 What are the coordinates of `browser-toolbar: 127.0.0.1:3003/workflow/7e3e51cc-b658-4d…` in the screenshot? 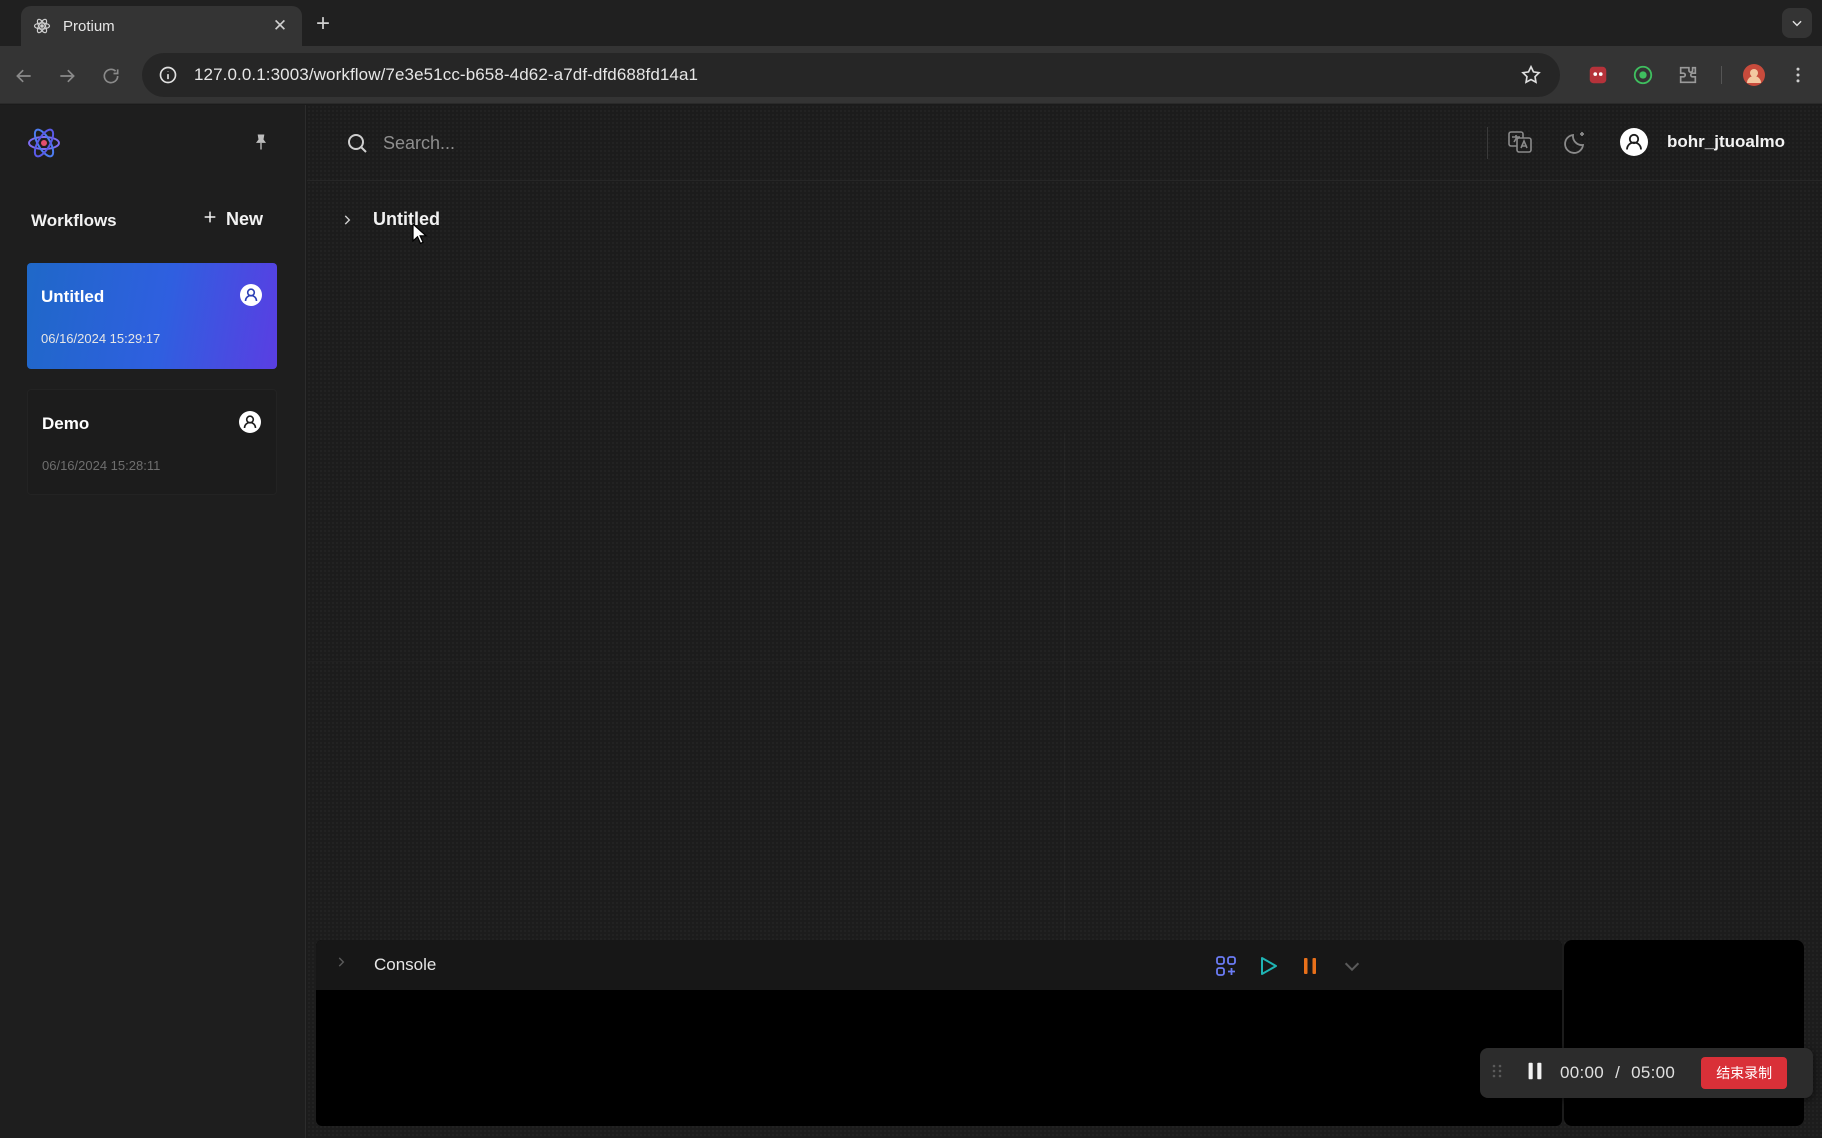 It's located at (911, 75).